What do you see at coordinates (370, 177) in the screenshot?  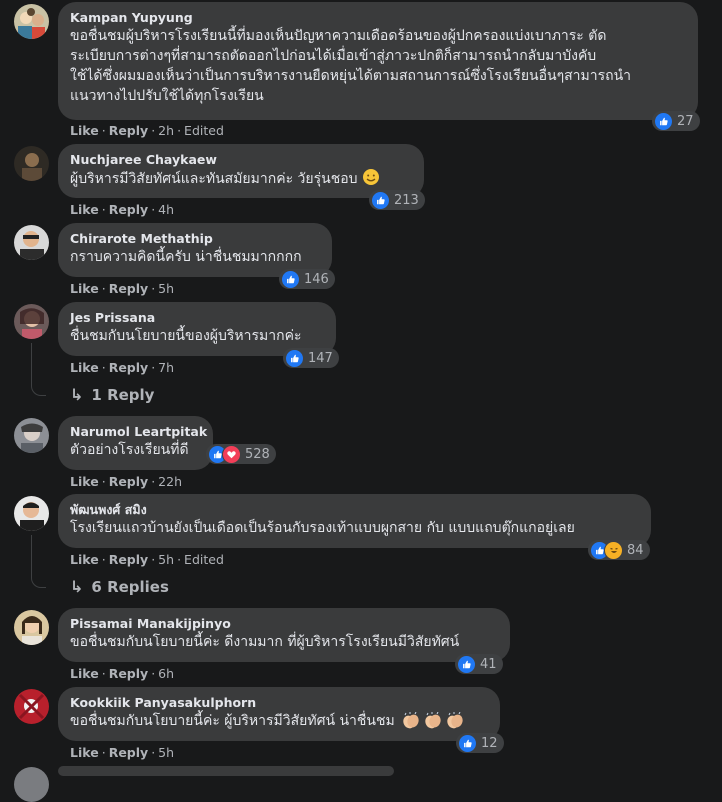 I see `smiling-face-emoji` at bounding box center [370, 177].